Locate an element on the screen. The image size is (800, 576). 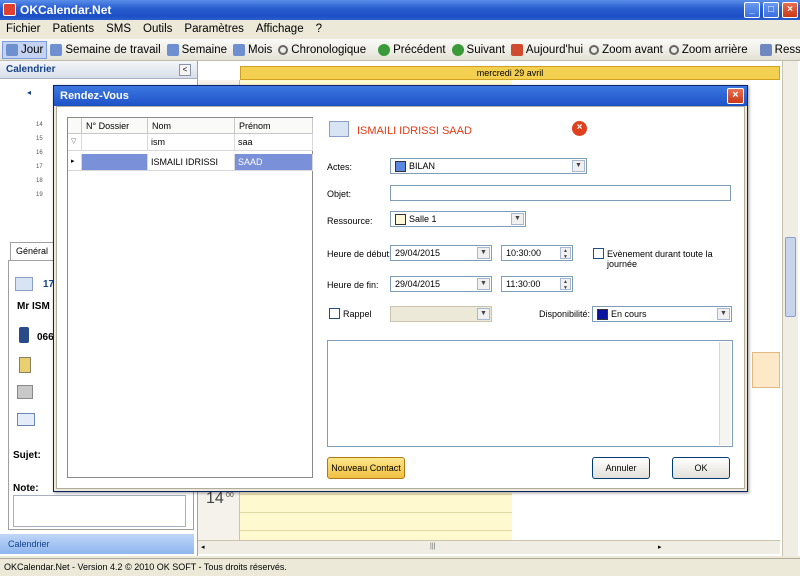
appointment-block is located at coordinates (766, 370).